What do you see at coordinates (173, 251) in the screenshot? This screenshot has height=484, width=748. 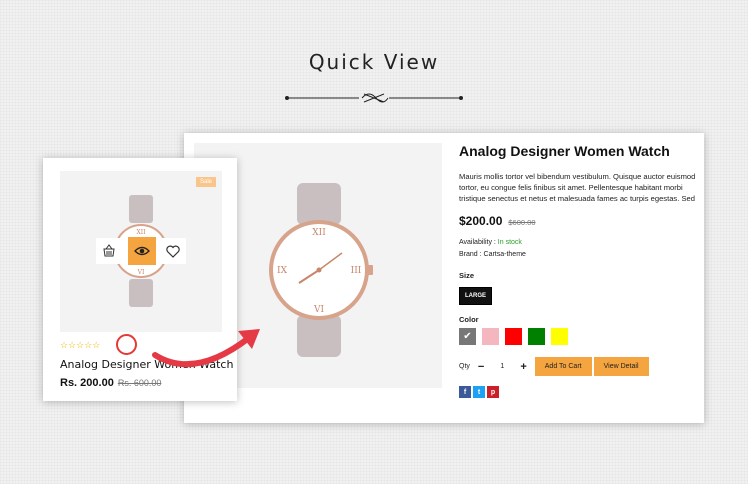 I see `heart-icon` at bounding box center [173, 251].